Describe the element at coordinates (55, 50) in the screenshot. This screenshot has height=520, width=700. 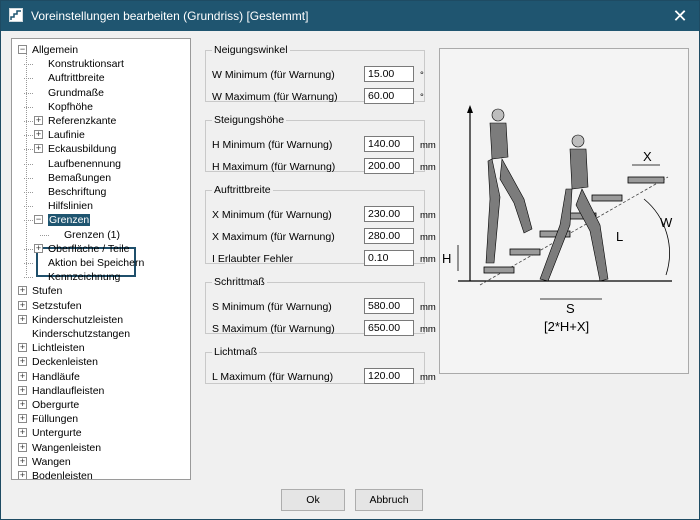
I see `tree-item: Allgemein` at that location.